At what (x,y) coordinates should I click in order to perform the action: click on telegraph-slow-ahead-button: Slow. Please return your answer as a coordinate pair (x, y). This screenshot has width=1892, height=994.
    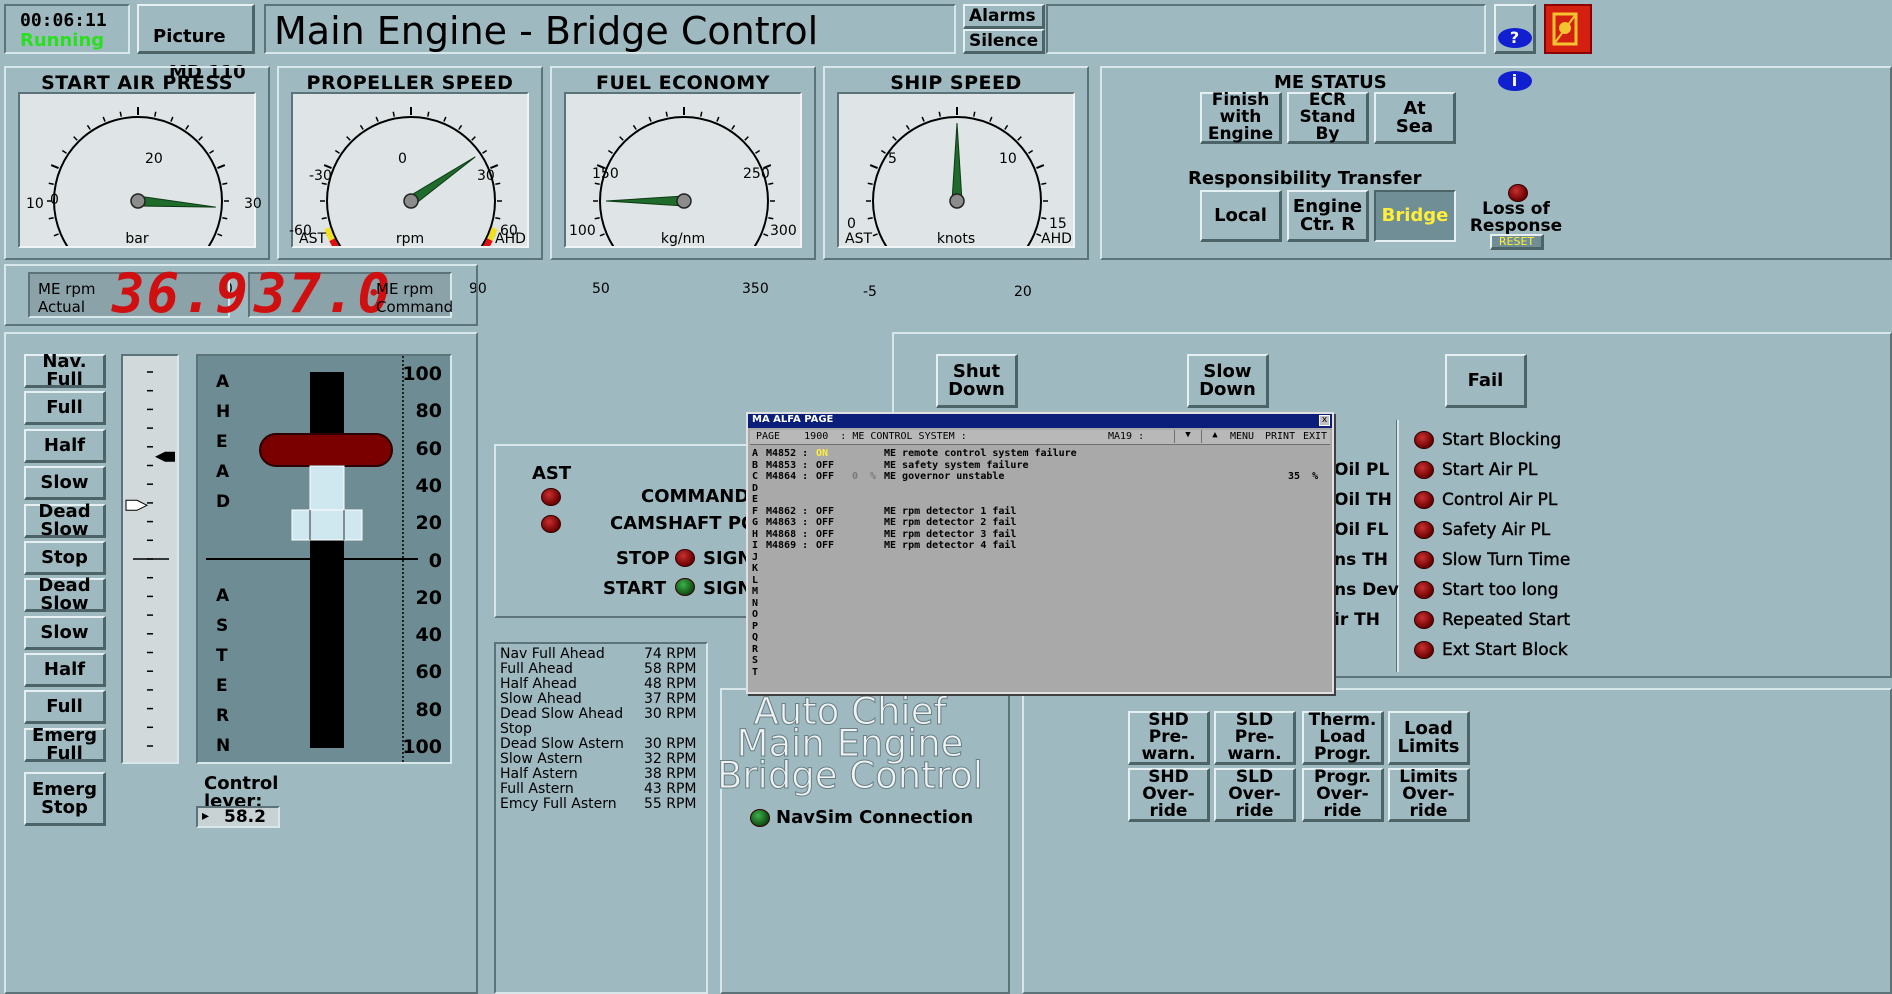
    Looking at the image, I should click on (65, 483).